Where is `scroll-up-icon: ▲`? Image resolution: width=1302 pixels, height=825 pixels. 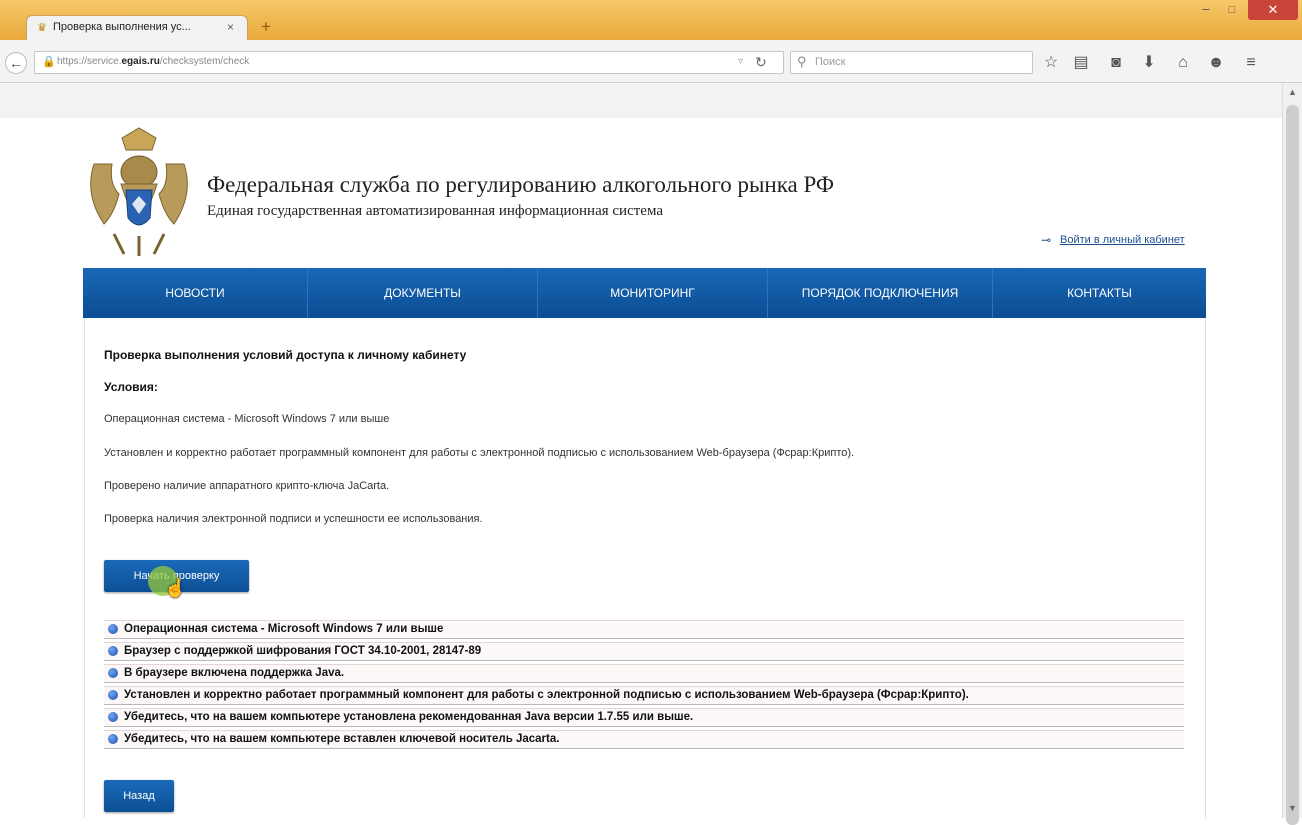 scroll-up-icon: ▲ is located at coordinates (1292, 92).